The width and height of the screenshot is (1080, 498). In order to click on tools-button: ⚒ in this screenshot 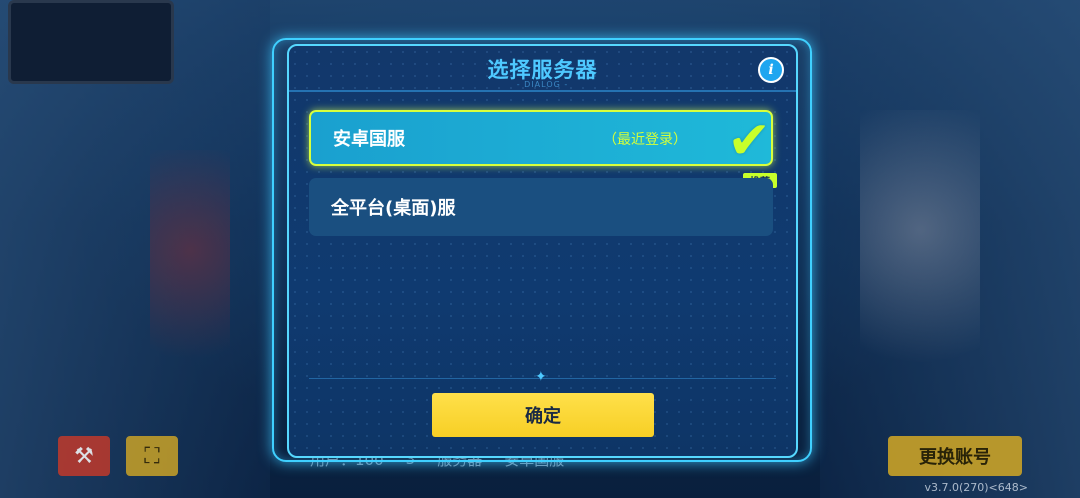, I will do `click(84, 456)`.